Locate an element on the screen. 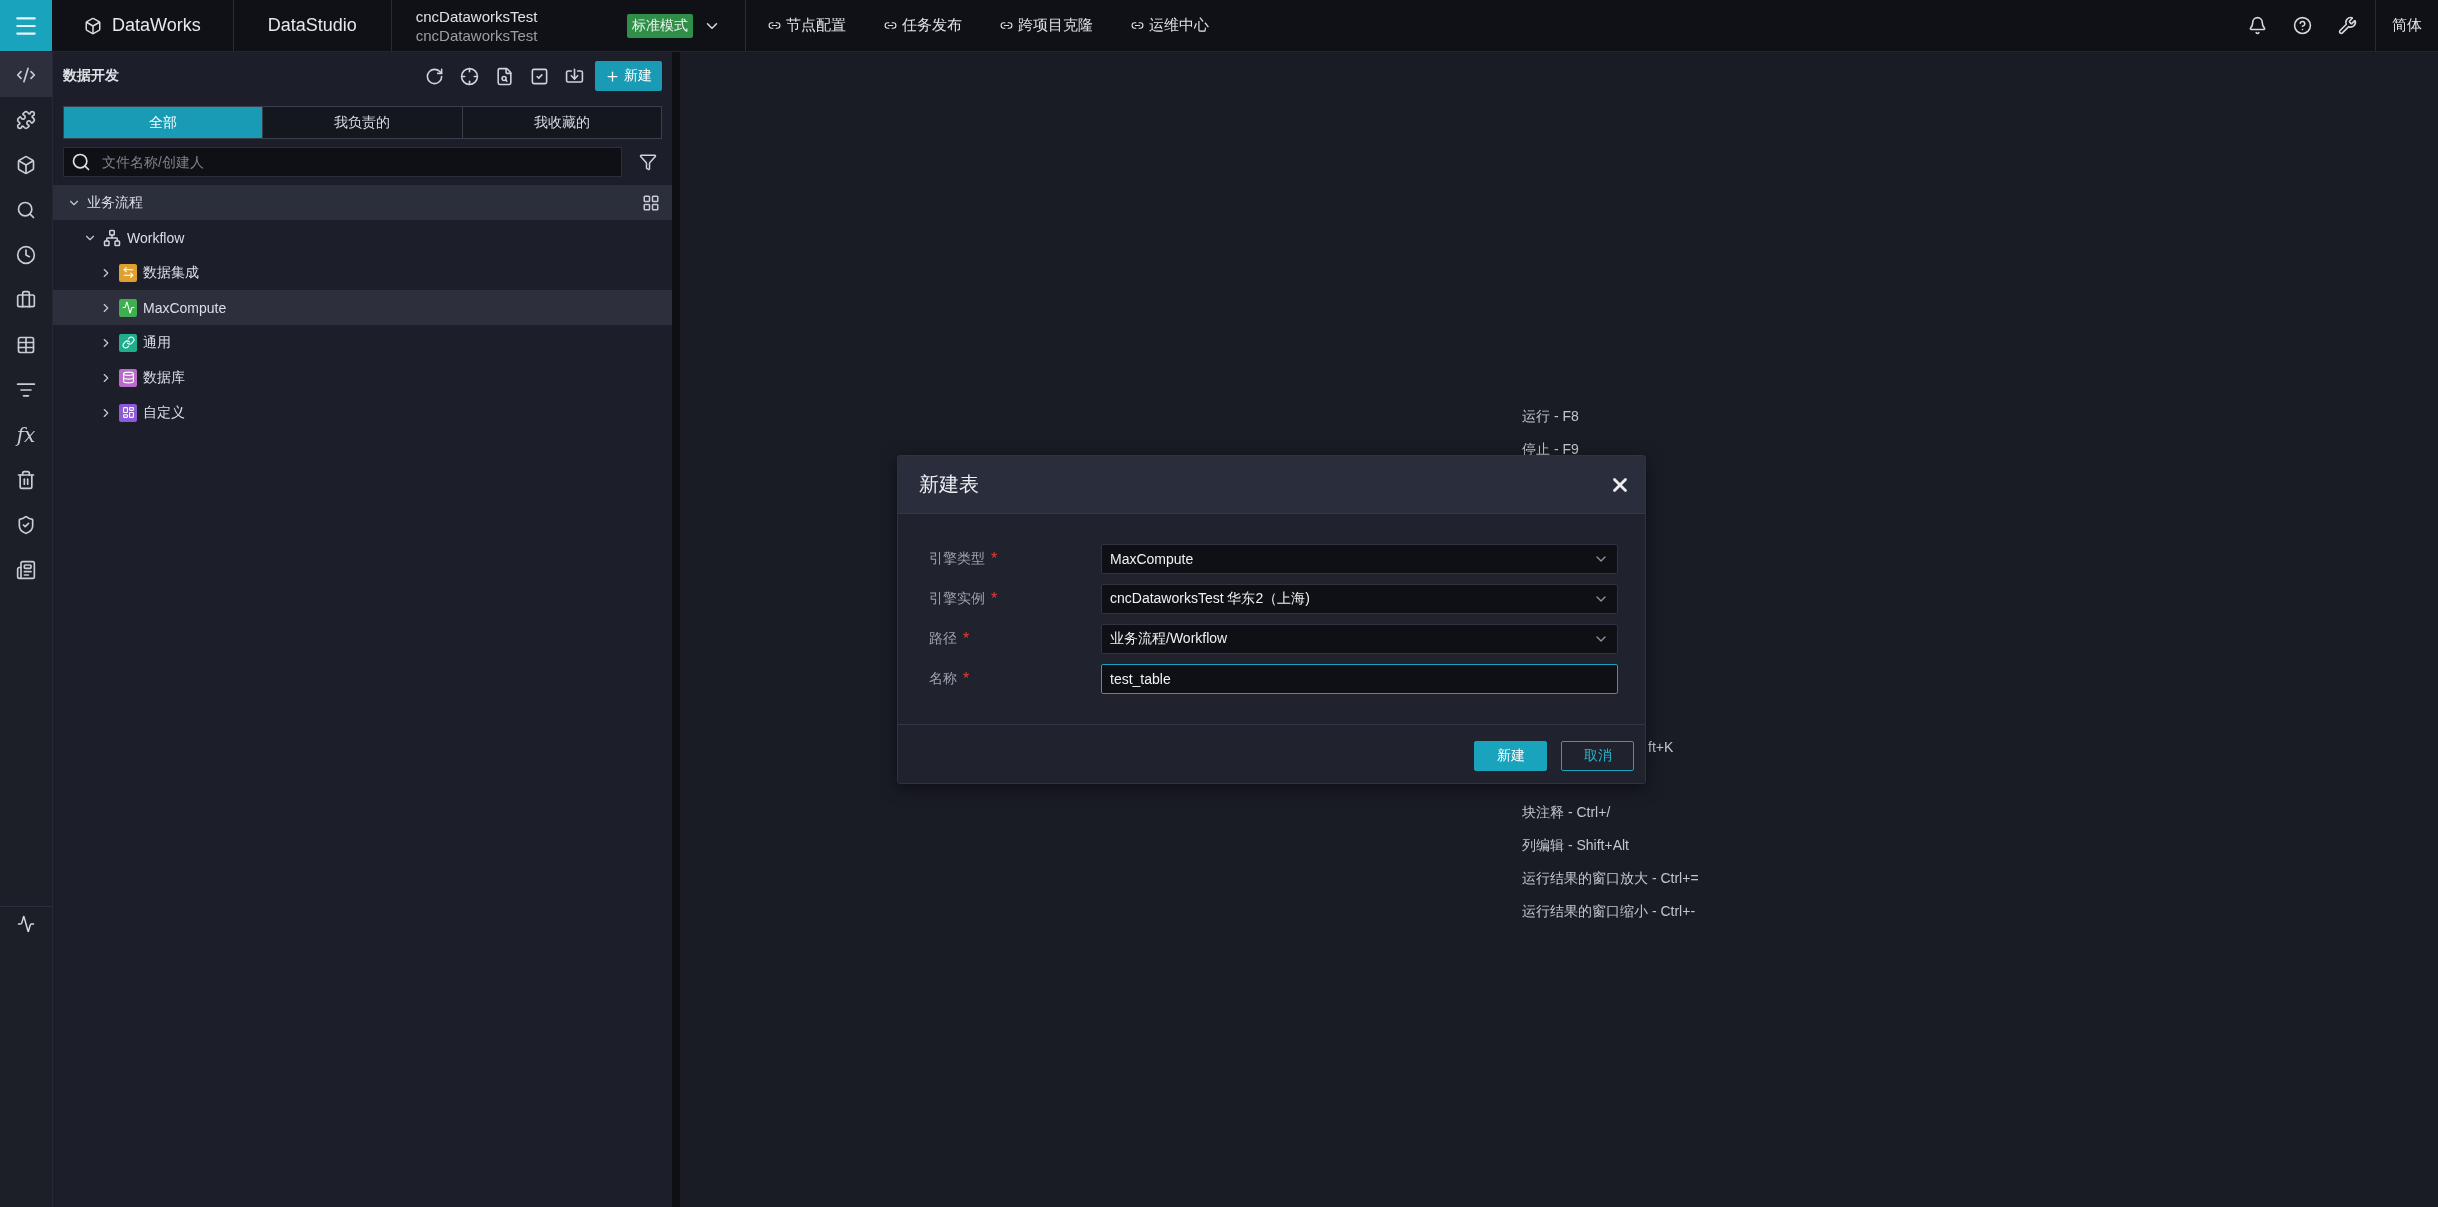  shortcut-hint: 运行结果的窗口缩小 - Ctrl+- is located at coordinates (1609, 911).